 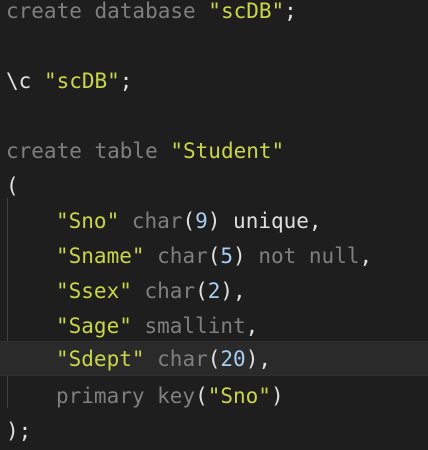 What do you see at coordinates (201, 221) in the screenshot?
I see `code-token-num: 9` at bounding box center [201, 221].